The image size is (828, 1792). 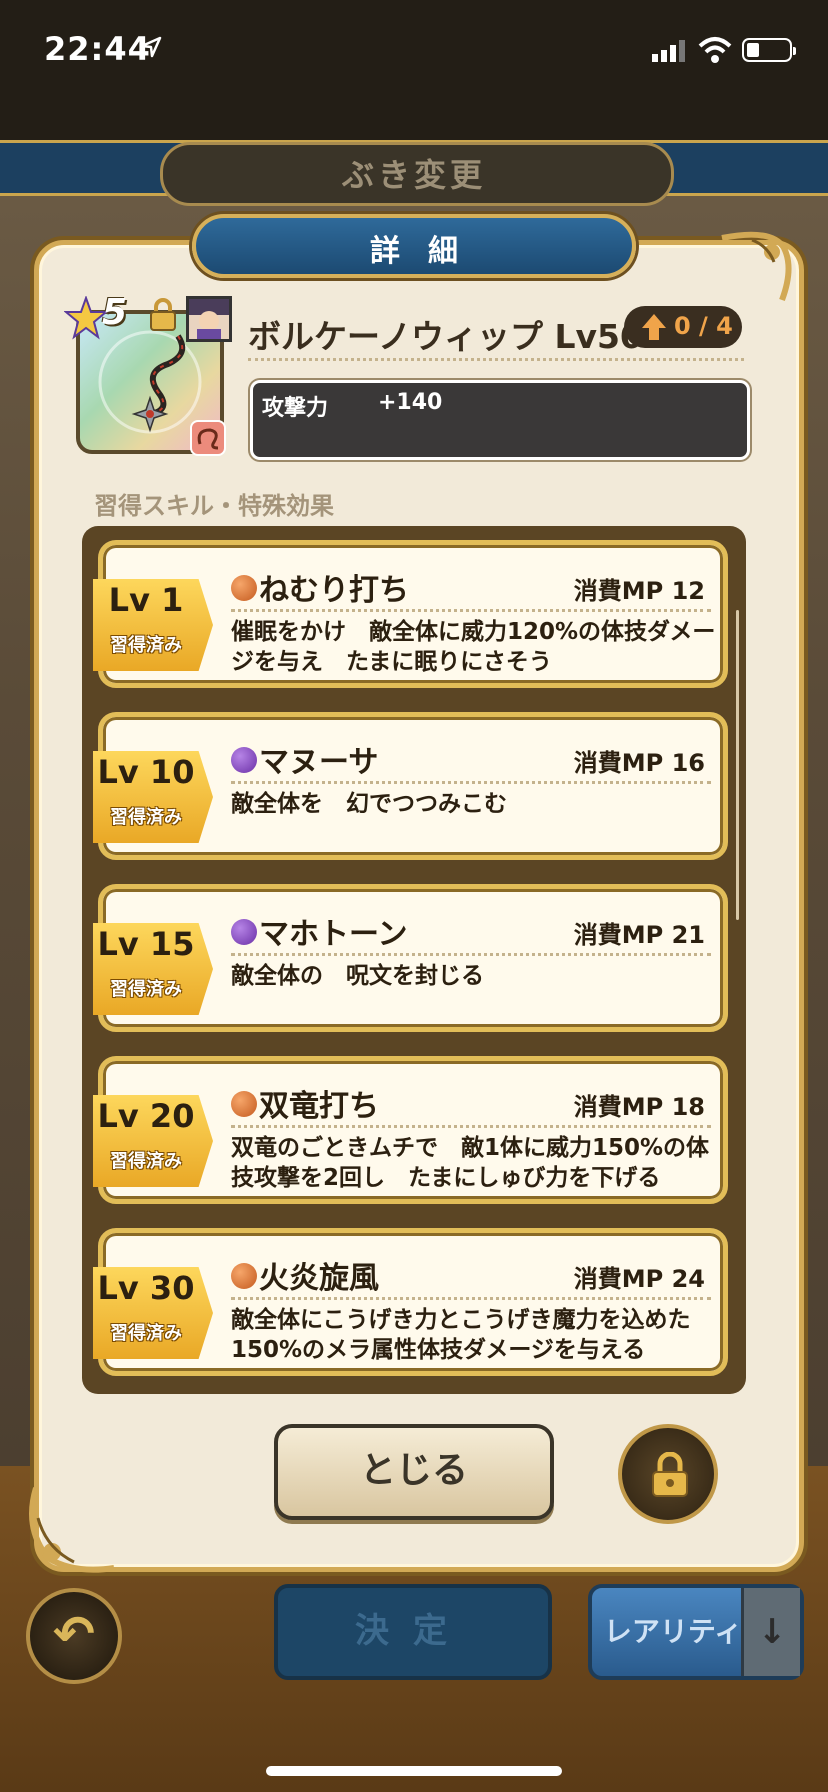 What do you see at coordinates (715, 50) in the screenshot?
I see `wifi-icon` at bounding box center [715, 50].